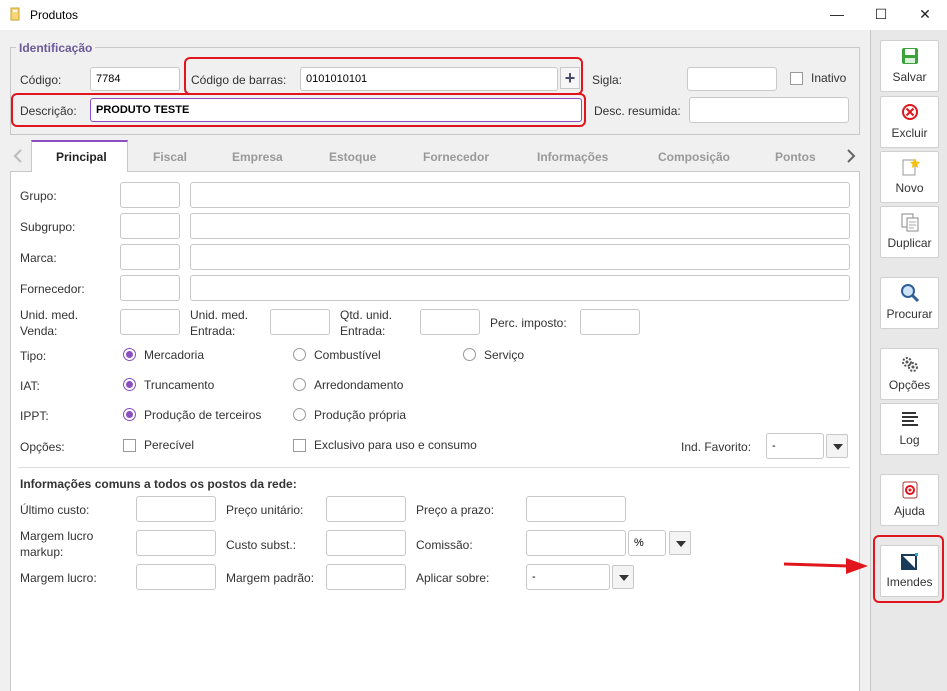  Describe the element at coordinates (366, 577) in the screenshot. I see `margem-padrao-input` at that location.